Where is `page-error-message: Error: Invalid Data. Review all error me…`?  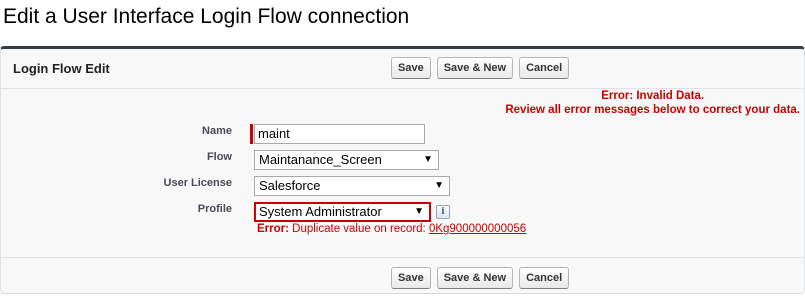 page-error-message: Error: Invalid Data. Review all error me… is located at coordinates (652, 103).